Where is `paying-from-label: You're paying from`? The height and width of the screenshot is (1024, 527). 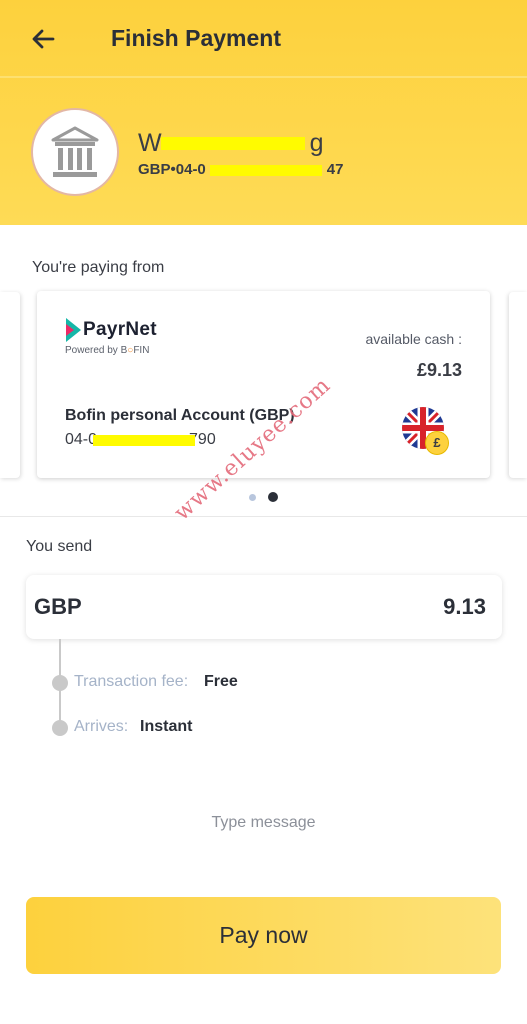
paying-from-label: You're paying from is located at coordinates (98, 267).